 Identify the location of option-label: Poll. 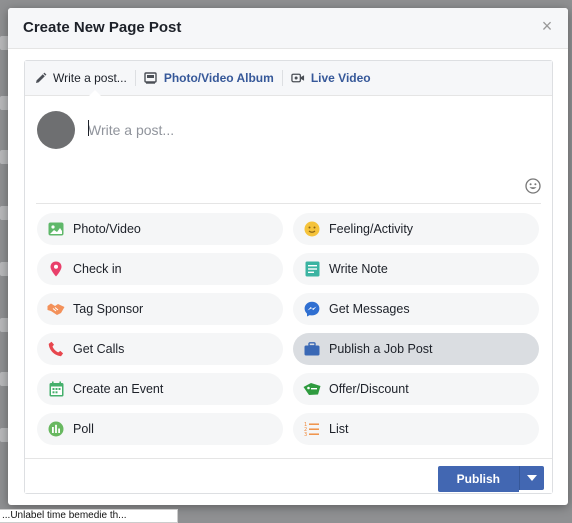
(83, 429).